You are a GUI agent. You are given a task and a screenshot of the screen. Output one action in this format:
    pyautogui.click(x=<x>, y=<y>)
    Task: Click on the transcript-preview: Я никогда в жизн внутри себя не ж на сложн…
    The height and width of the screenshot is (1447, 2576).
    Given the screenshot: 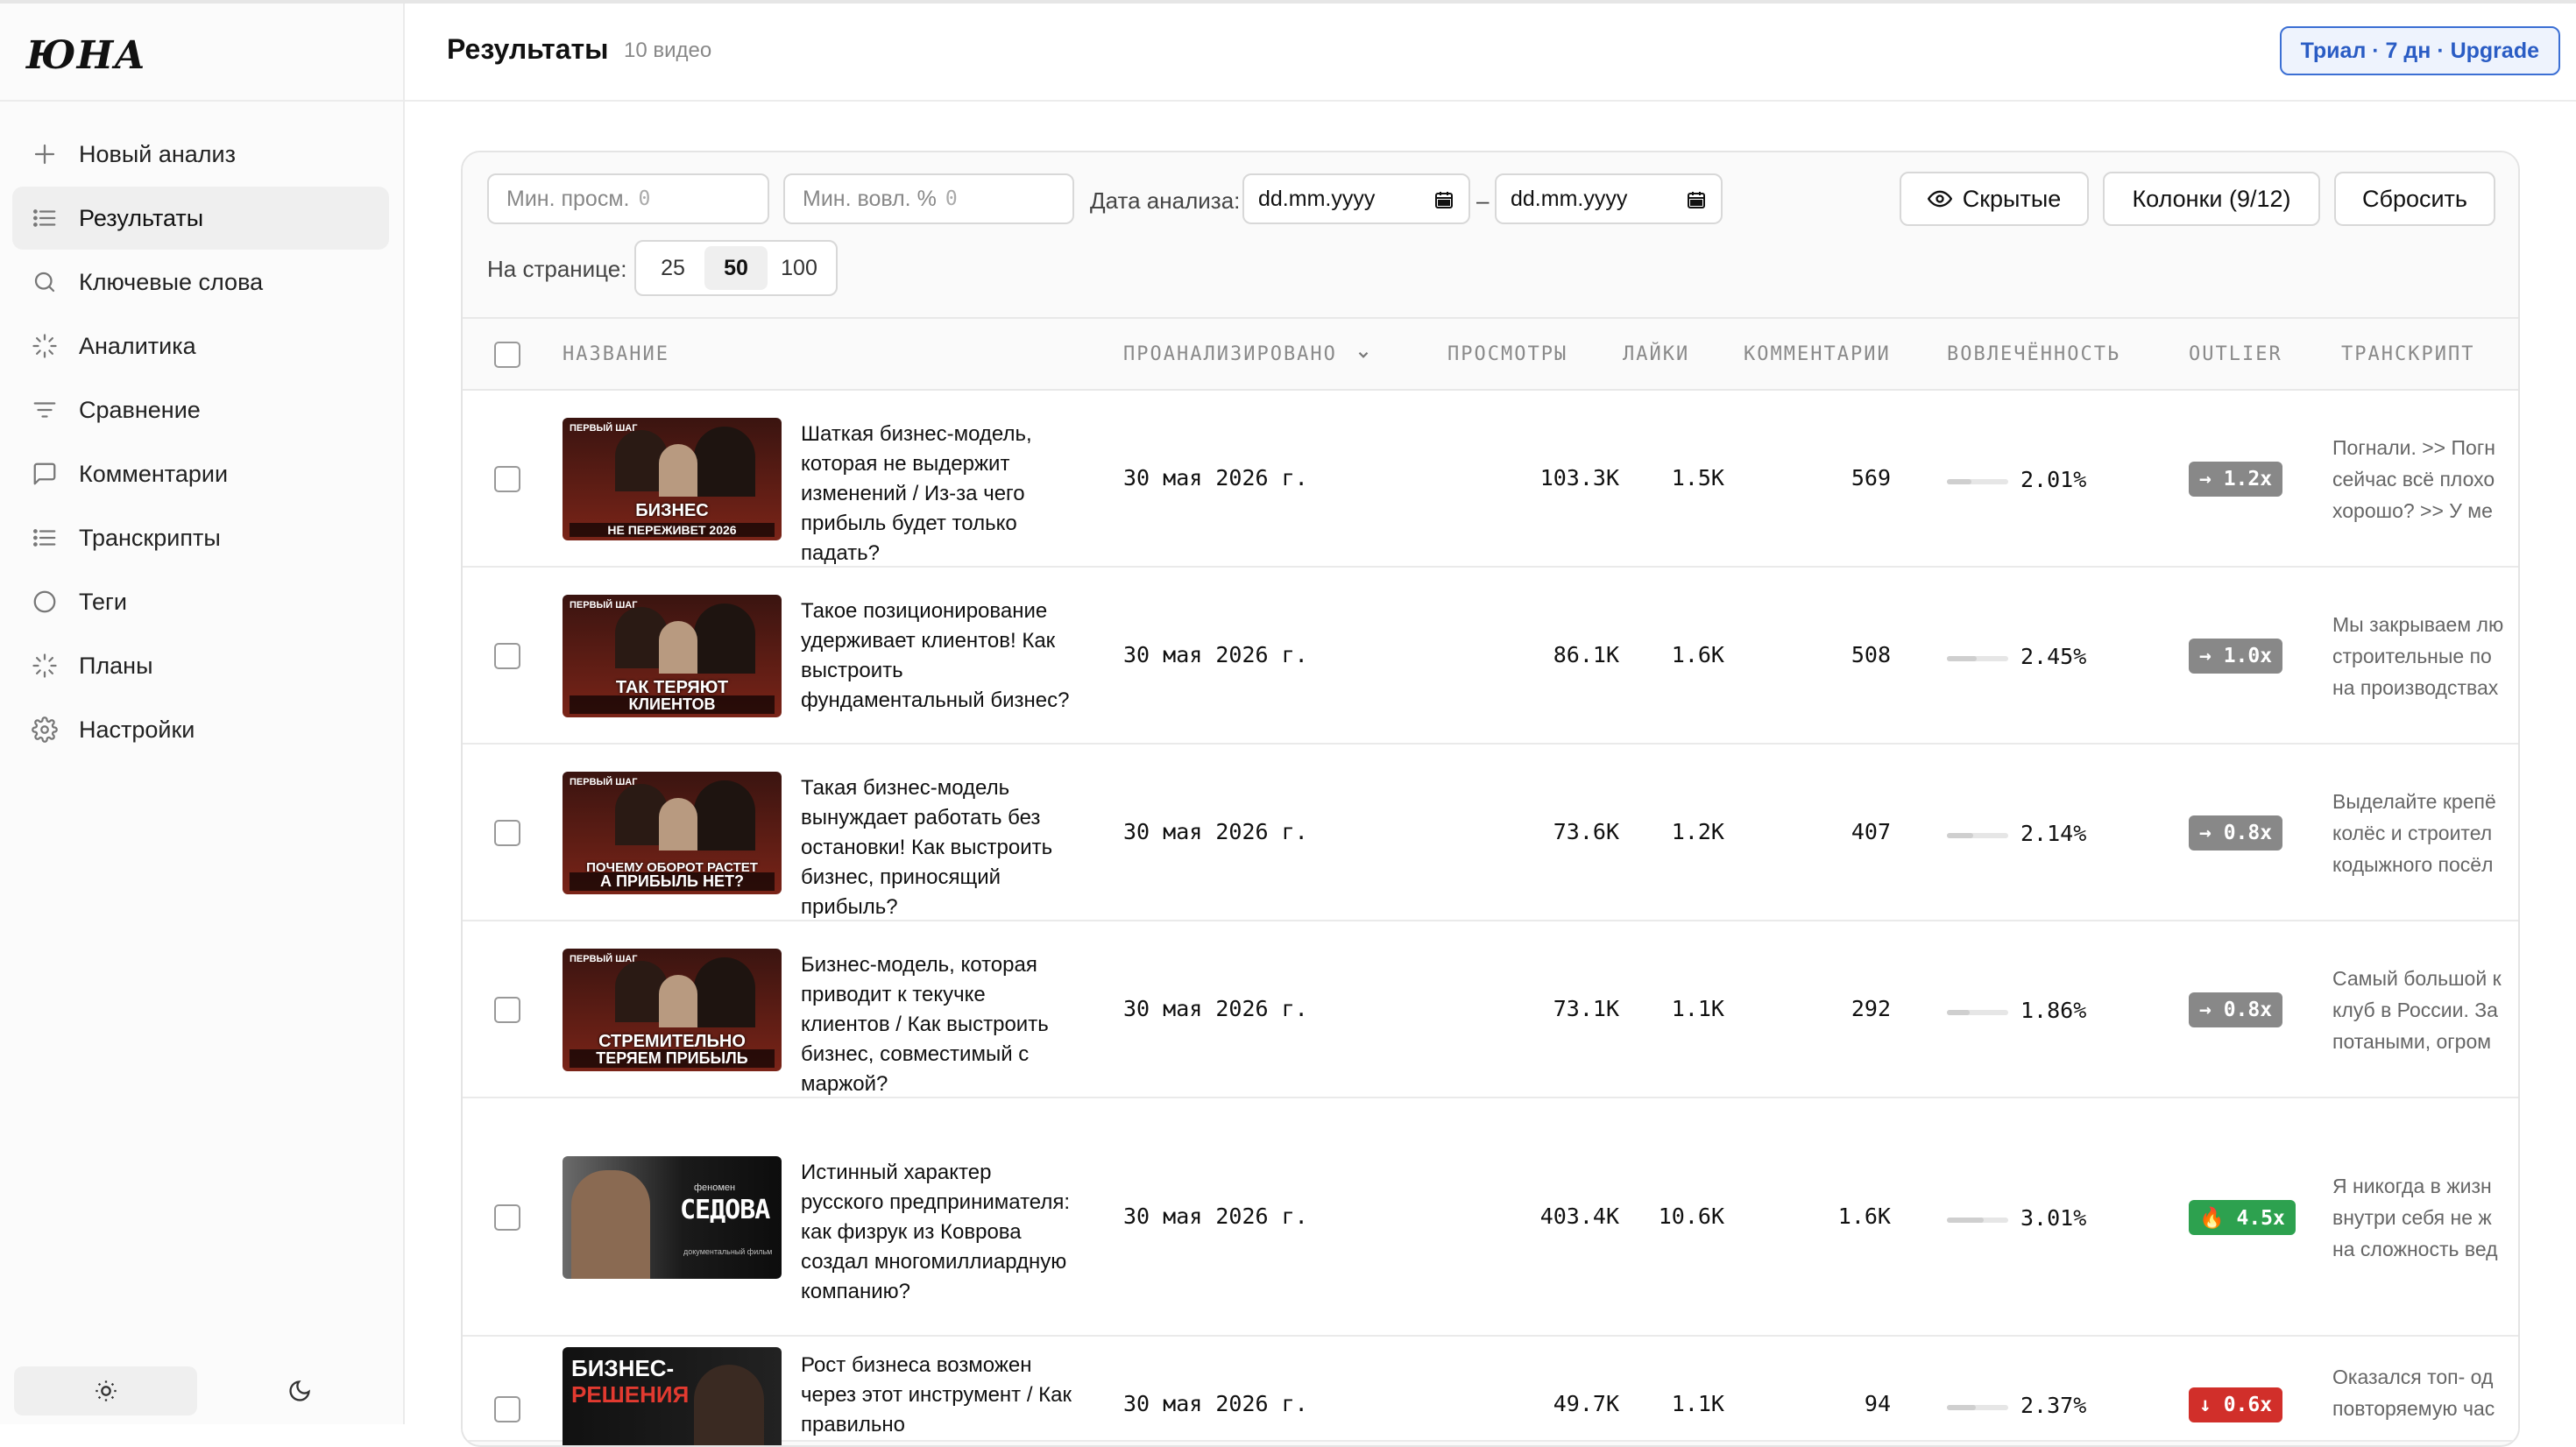 What is the action you would take?
    pyautogui.click(x=2425, y=1217)
    